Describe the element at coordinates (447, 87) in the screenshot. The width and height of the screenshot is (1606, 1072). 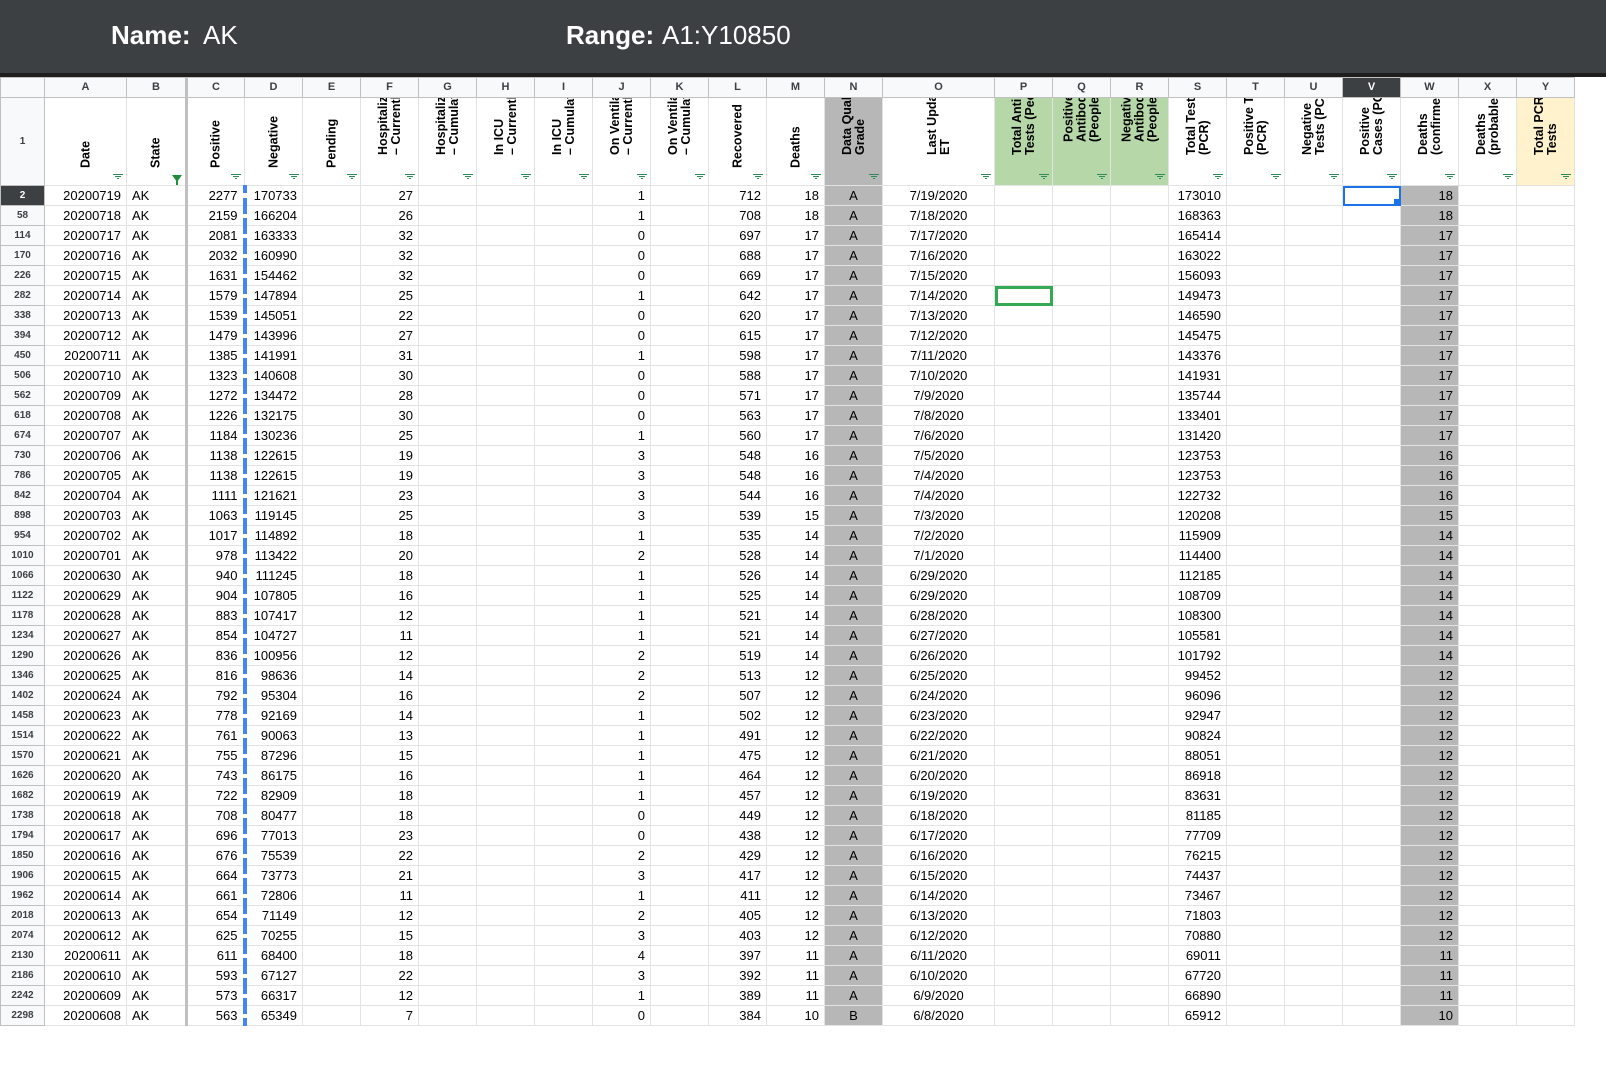
I see `column-header-g: G` at that location.